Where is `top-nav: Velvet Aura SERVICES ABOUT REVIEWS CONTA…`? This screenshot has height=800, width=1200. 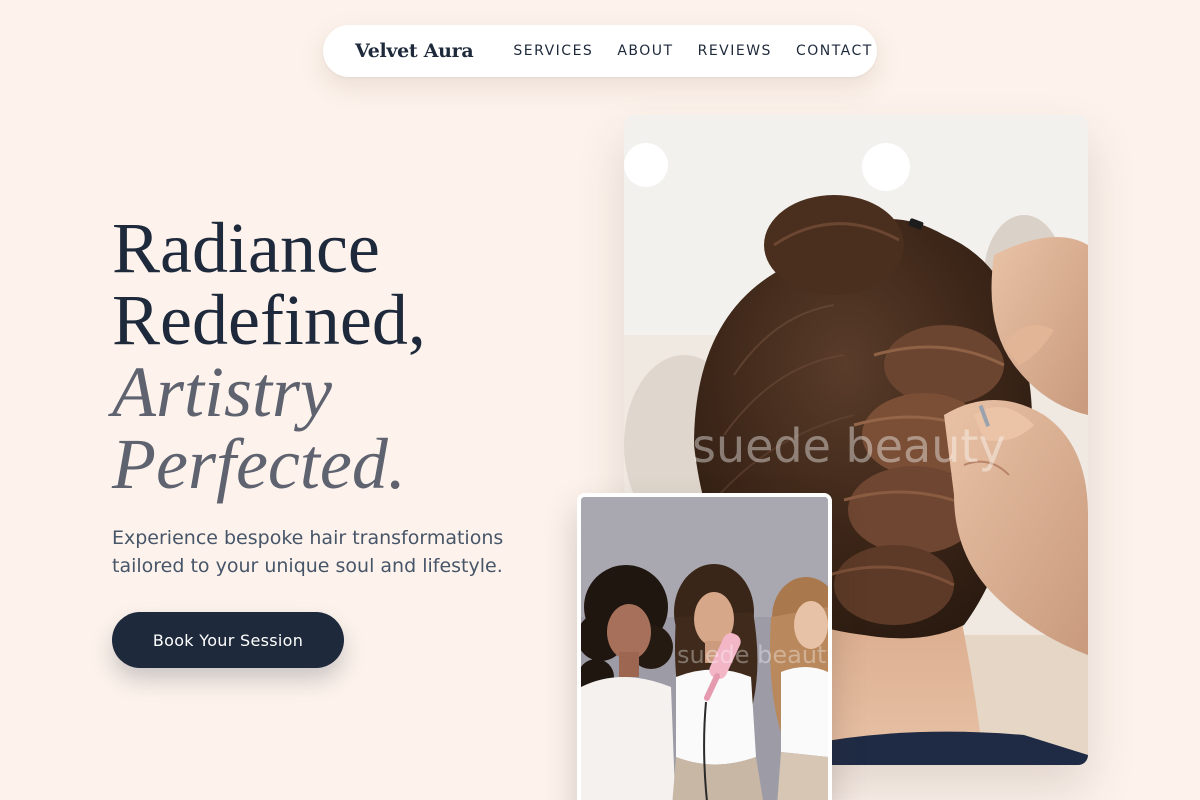
top-nav: Velvet Aura SERVICES ABOUT REVIEWS CONTA… is located at coordinates (600, 51).